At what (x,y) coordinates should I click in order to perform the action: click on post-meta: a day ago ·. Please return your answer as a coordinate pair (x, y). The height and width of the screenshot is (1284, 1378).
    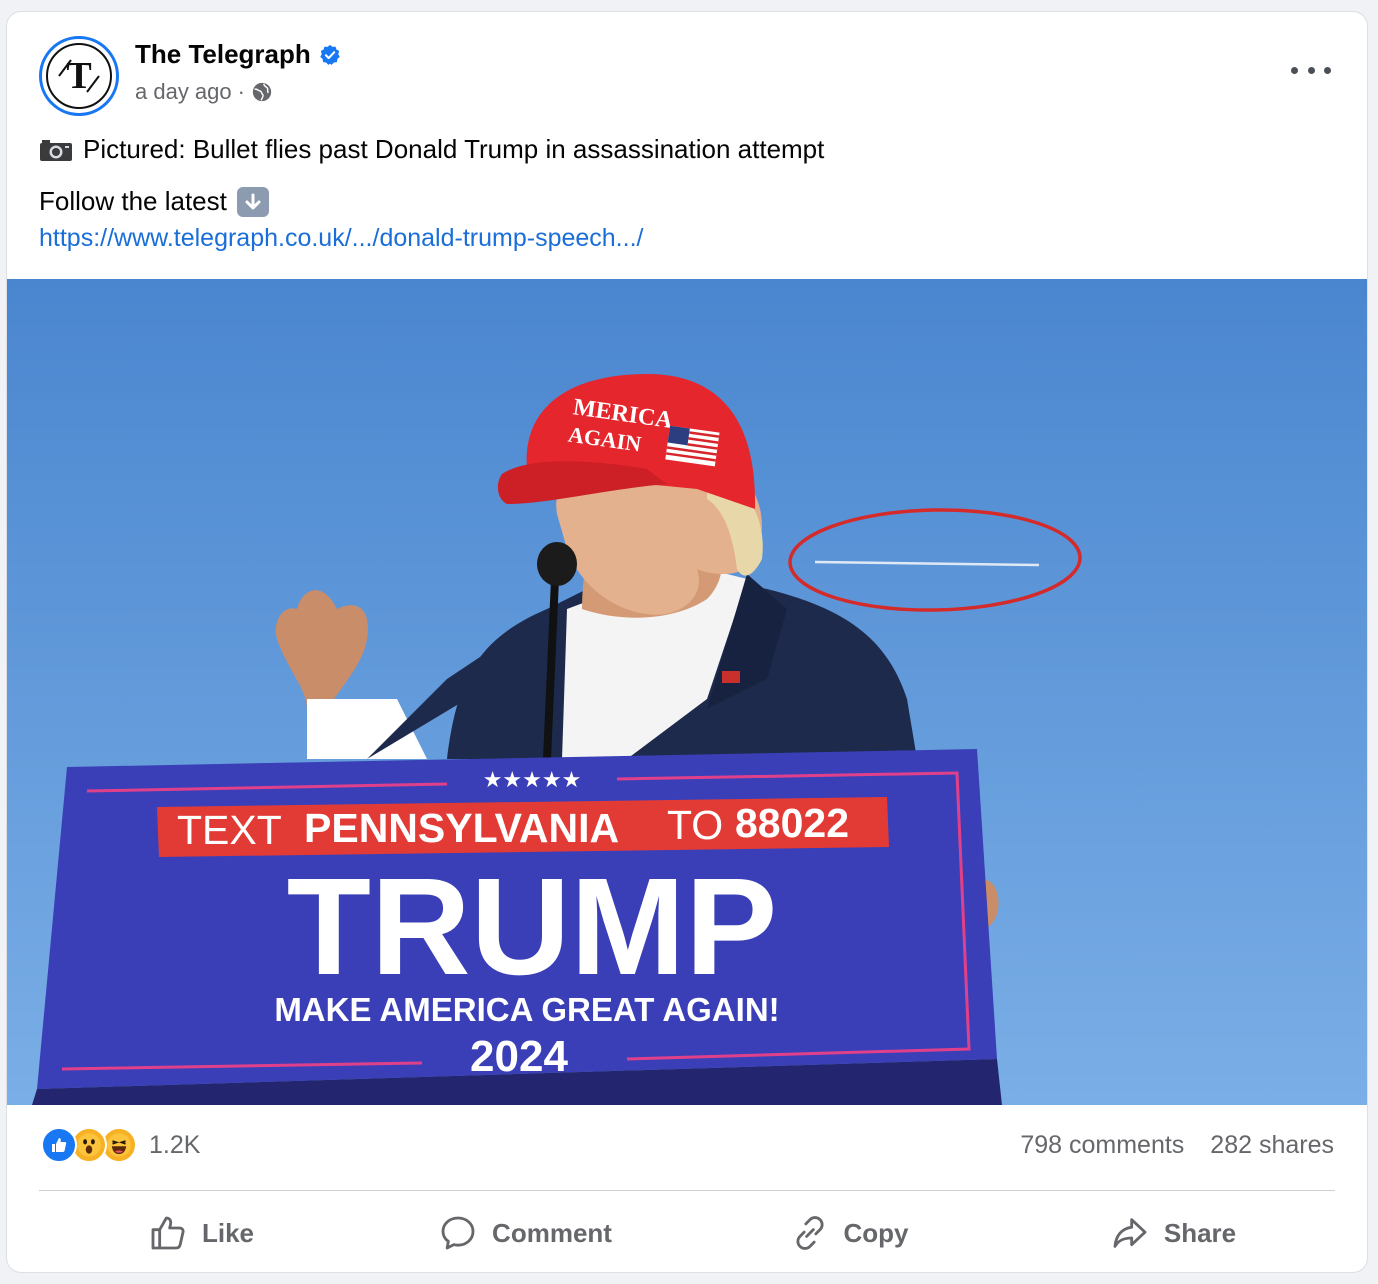
    Looking at the image, I should click on (204, 92).